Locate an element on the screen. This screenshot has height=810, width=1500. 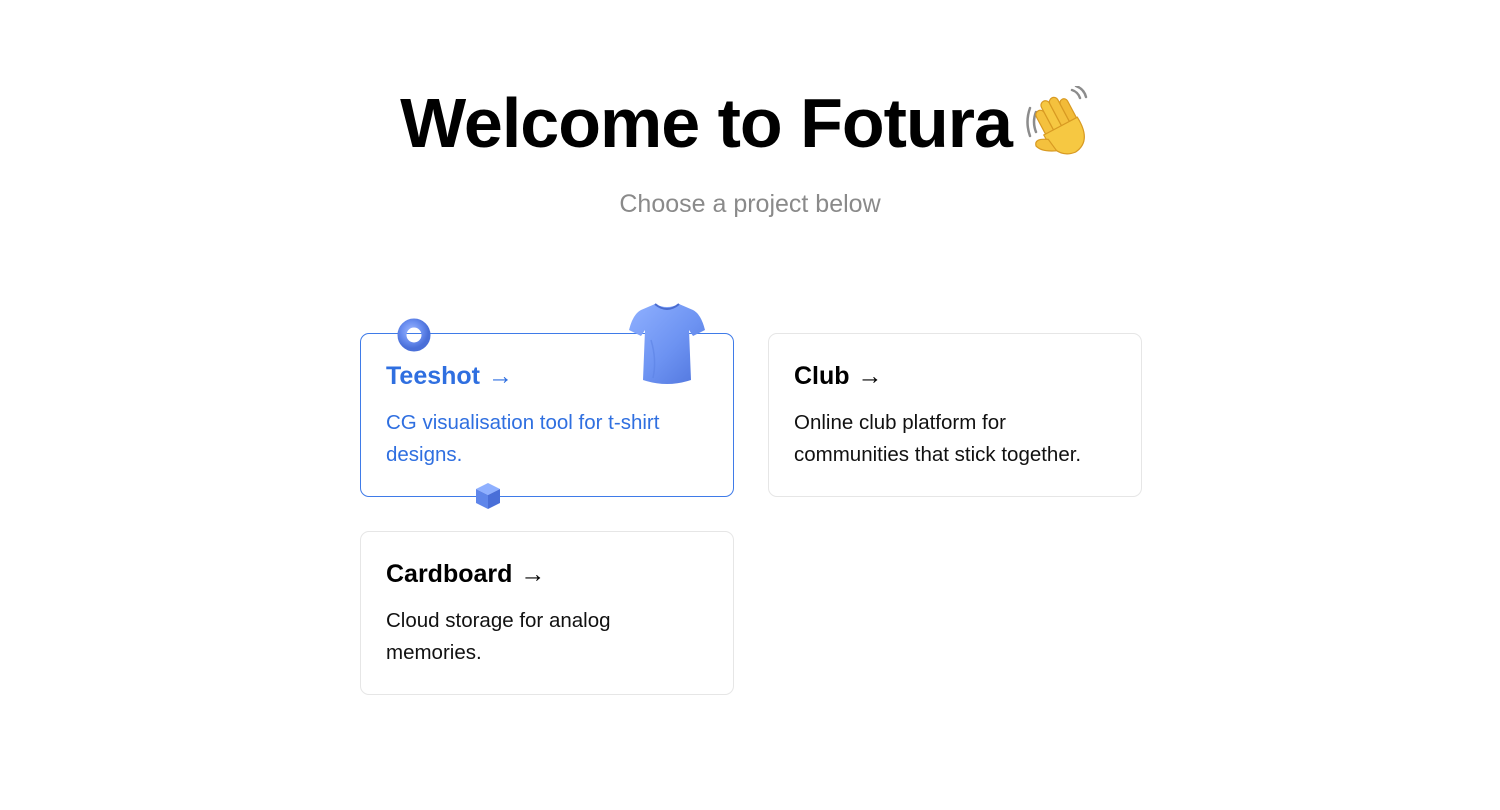
card-title-text: Club is located at coordinates (822, 376).